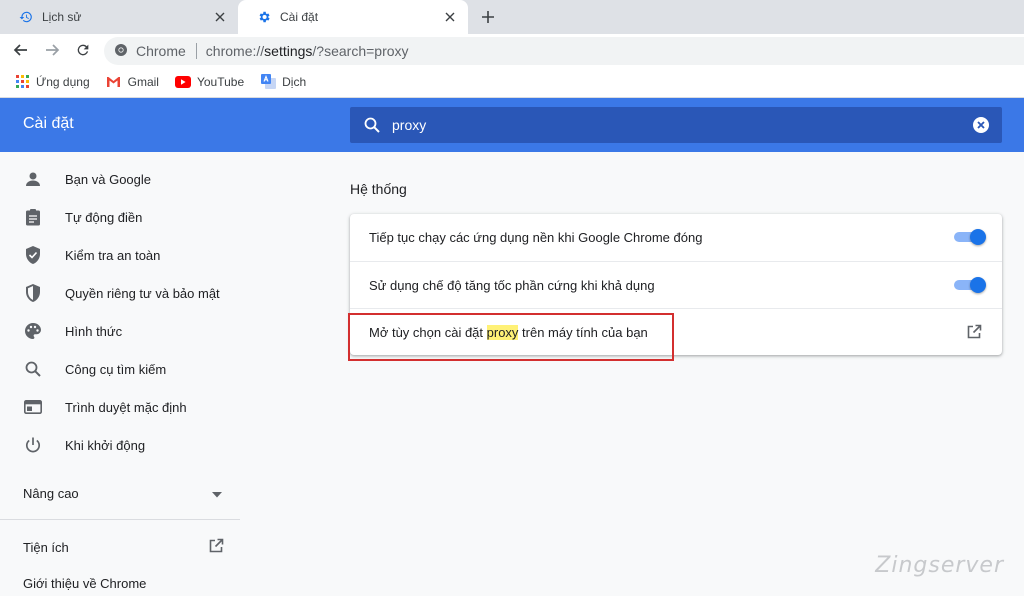 The width and height of the screenshot is (1024, 596). What do you see at coordinates (512, 17) in the screenshot?
I see `tab-strip: Lịch sử Cài đặt` at bounding box center [512, 17].